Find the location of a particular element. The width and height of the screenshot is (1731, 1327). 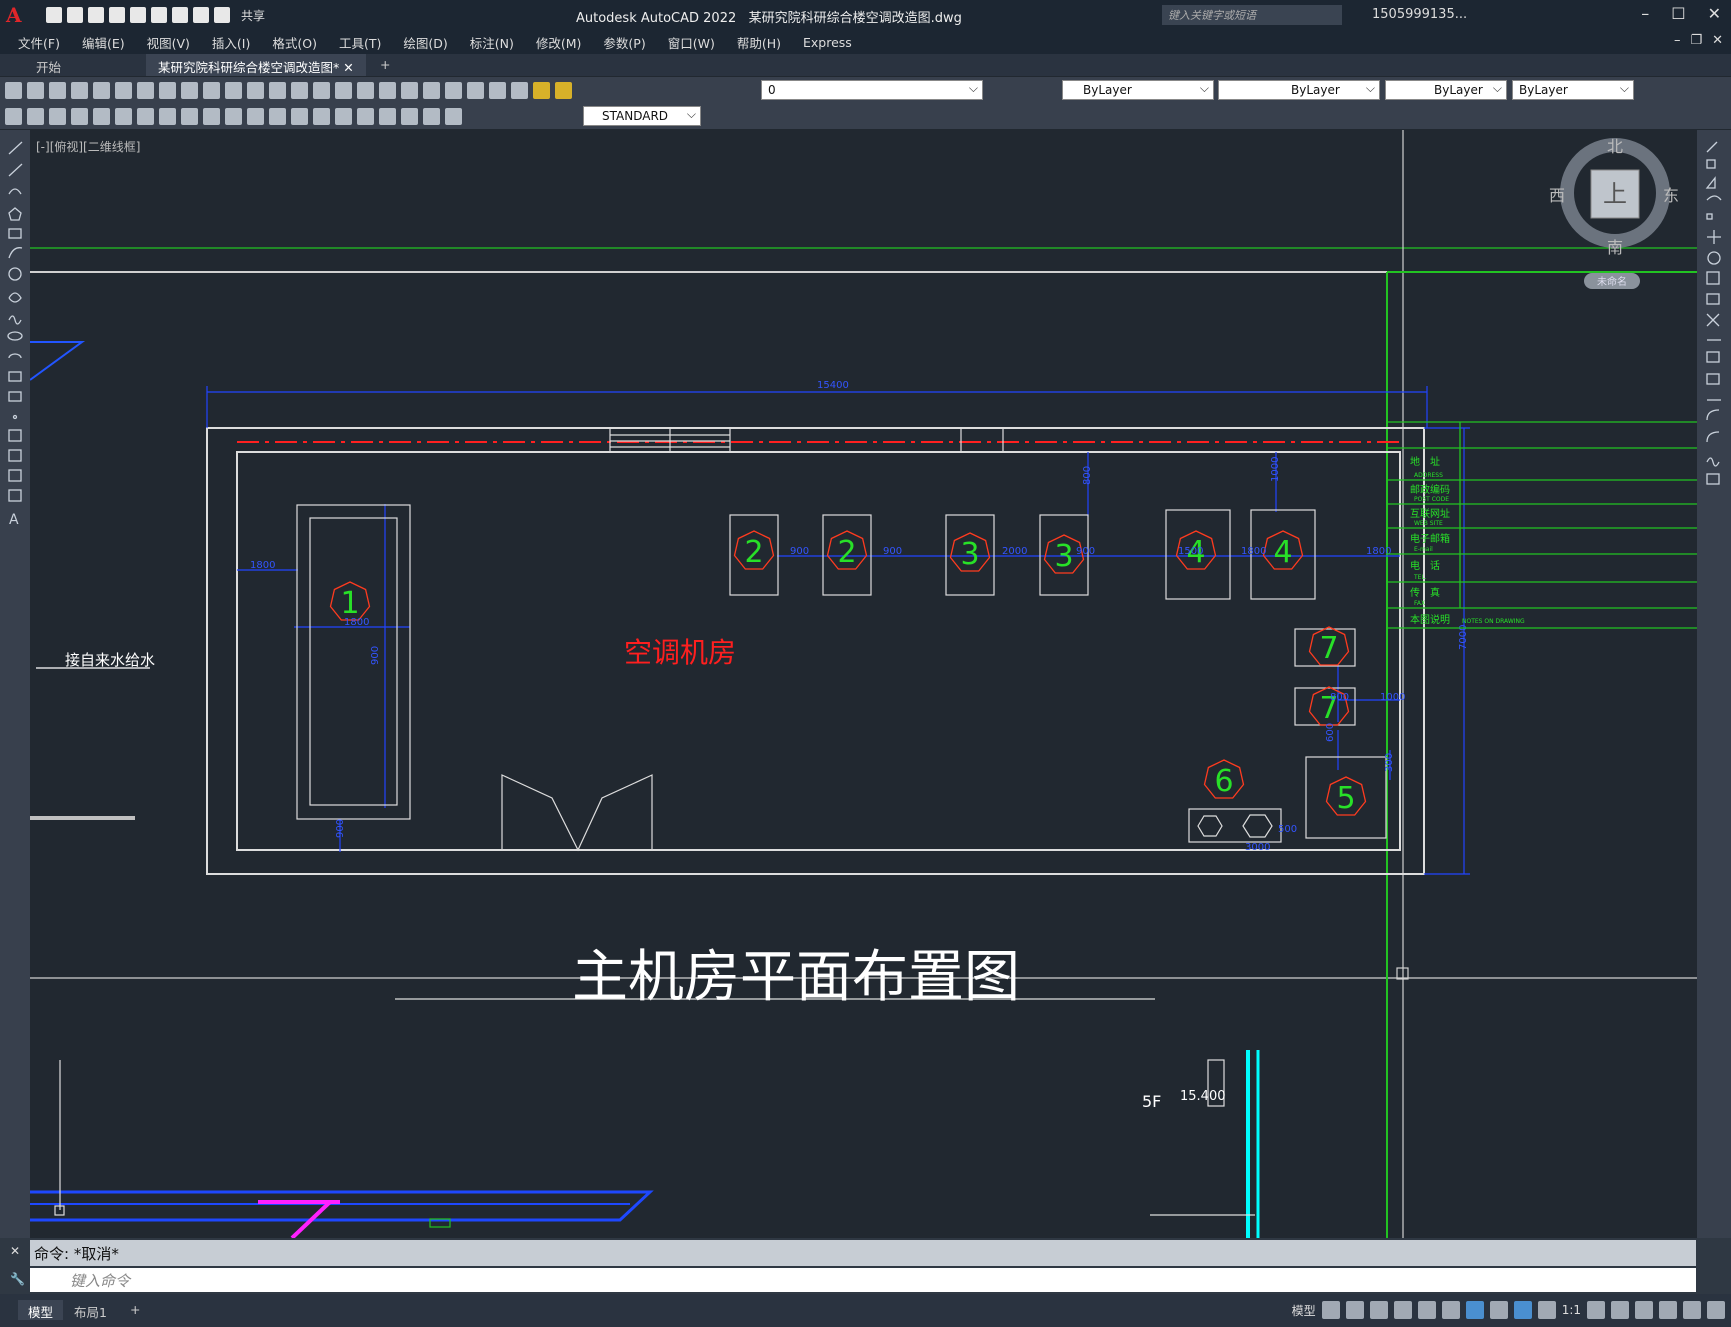

zoom-previous-icon is located at coordinates (343, 90).